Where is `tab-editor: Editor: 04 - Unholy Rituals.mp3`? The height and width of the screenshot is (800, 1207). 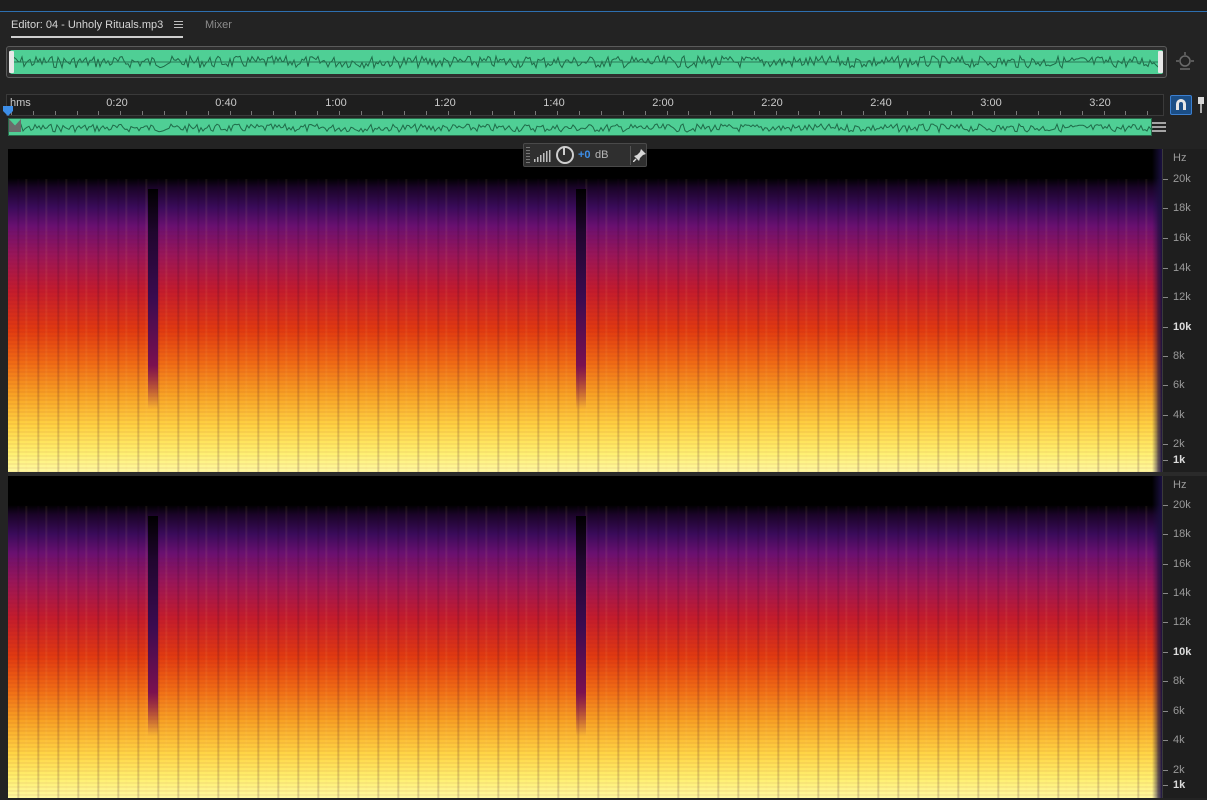 tab-editor: Editor: 04 - Unholy Rituals.mp3 is located at coordinates (97, 28).